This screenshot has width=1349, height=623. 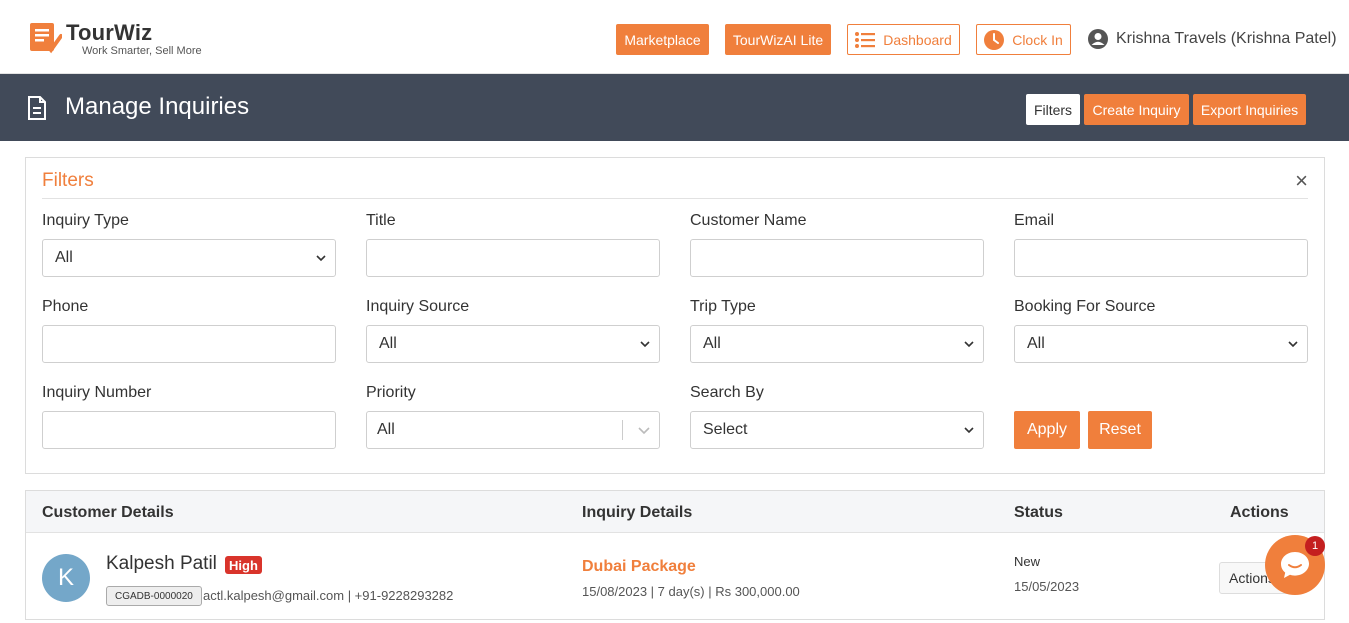 I want to click on inquiry-number-input, so click(x=189, y=430).